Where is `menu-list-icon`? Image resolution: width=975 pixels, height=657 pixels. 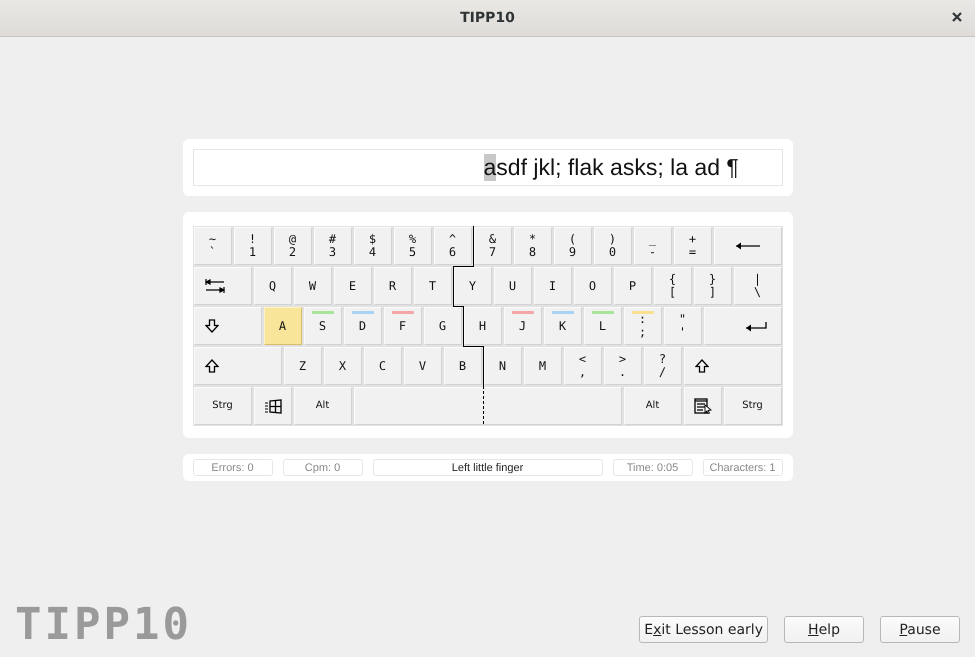
menu-list-icon is located at coordinates (703, 406).